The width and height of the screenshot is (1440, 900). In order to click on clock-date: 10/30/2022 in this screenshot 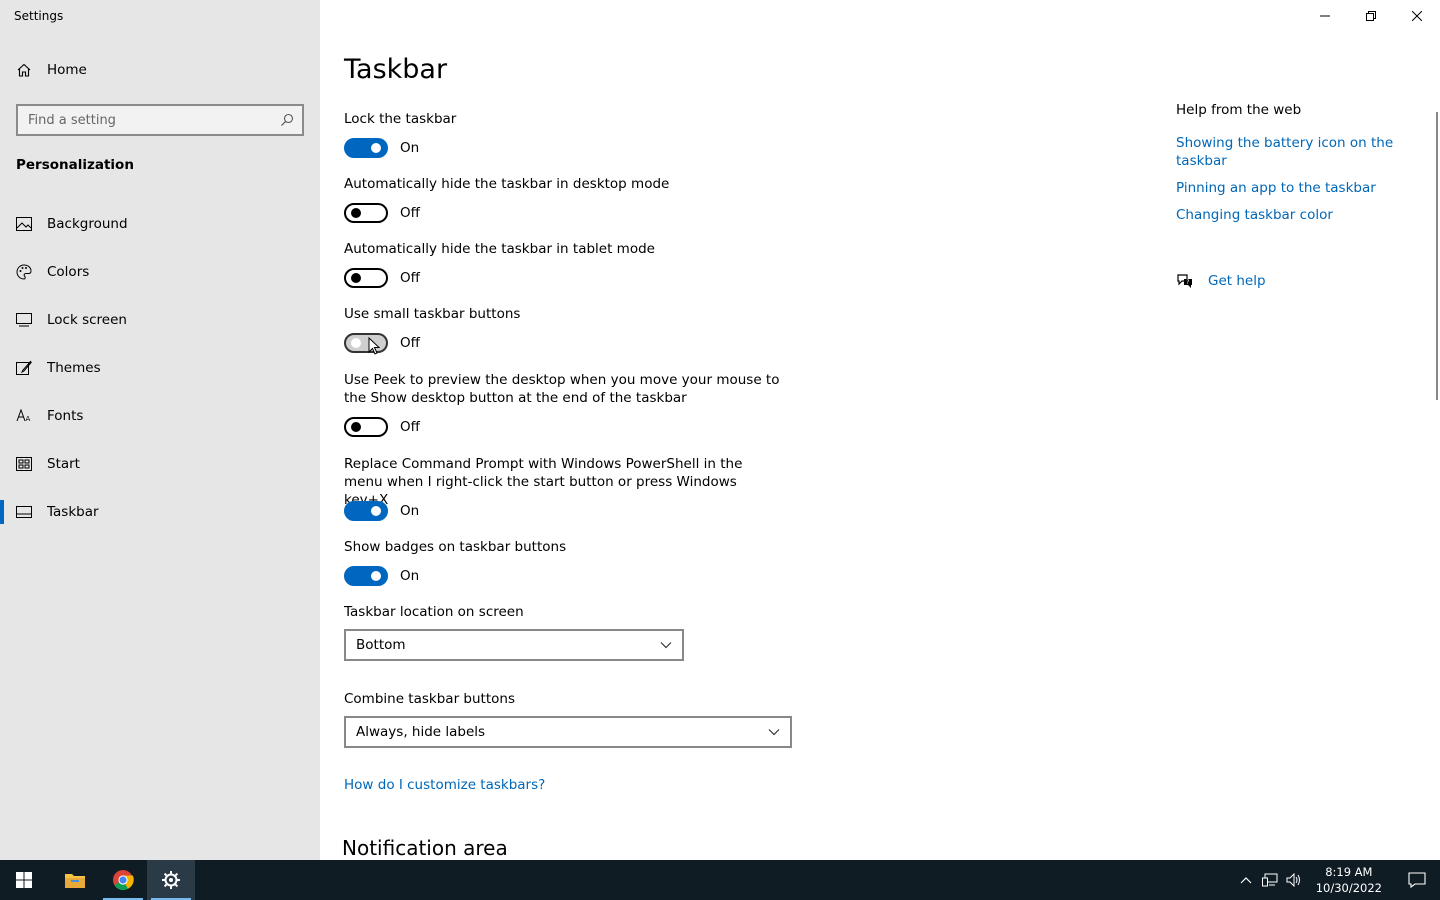, I will do `click(1348, 888)`.